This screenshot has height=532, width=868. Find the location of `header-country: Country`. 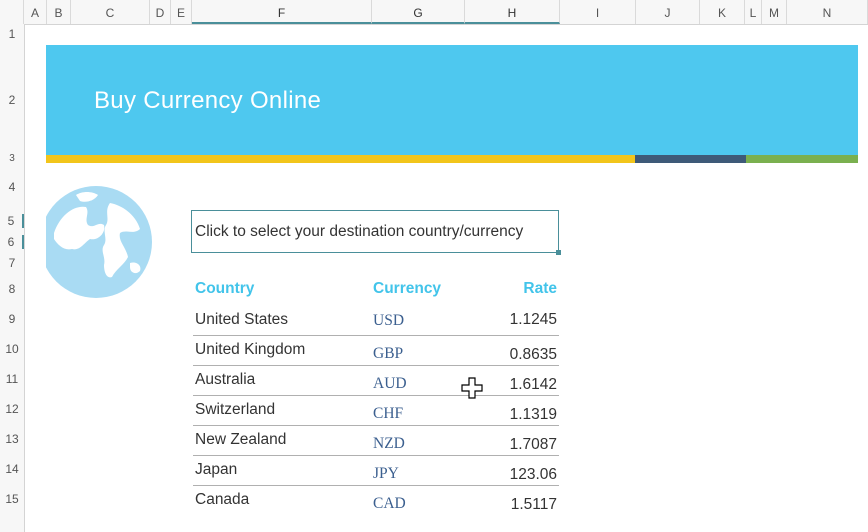

header-country: Country is located at coordinates (225, 288).